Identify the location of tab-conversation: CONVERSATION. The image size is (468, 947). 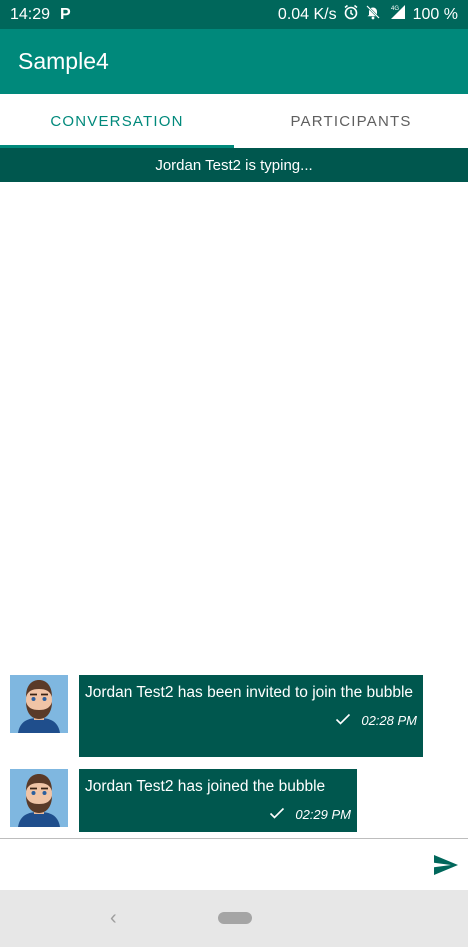
(117, 121).